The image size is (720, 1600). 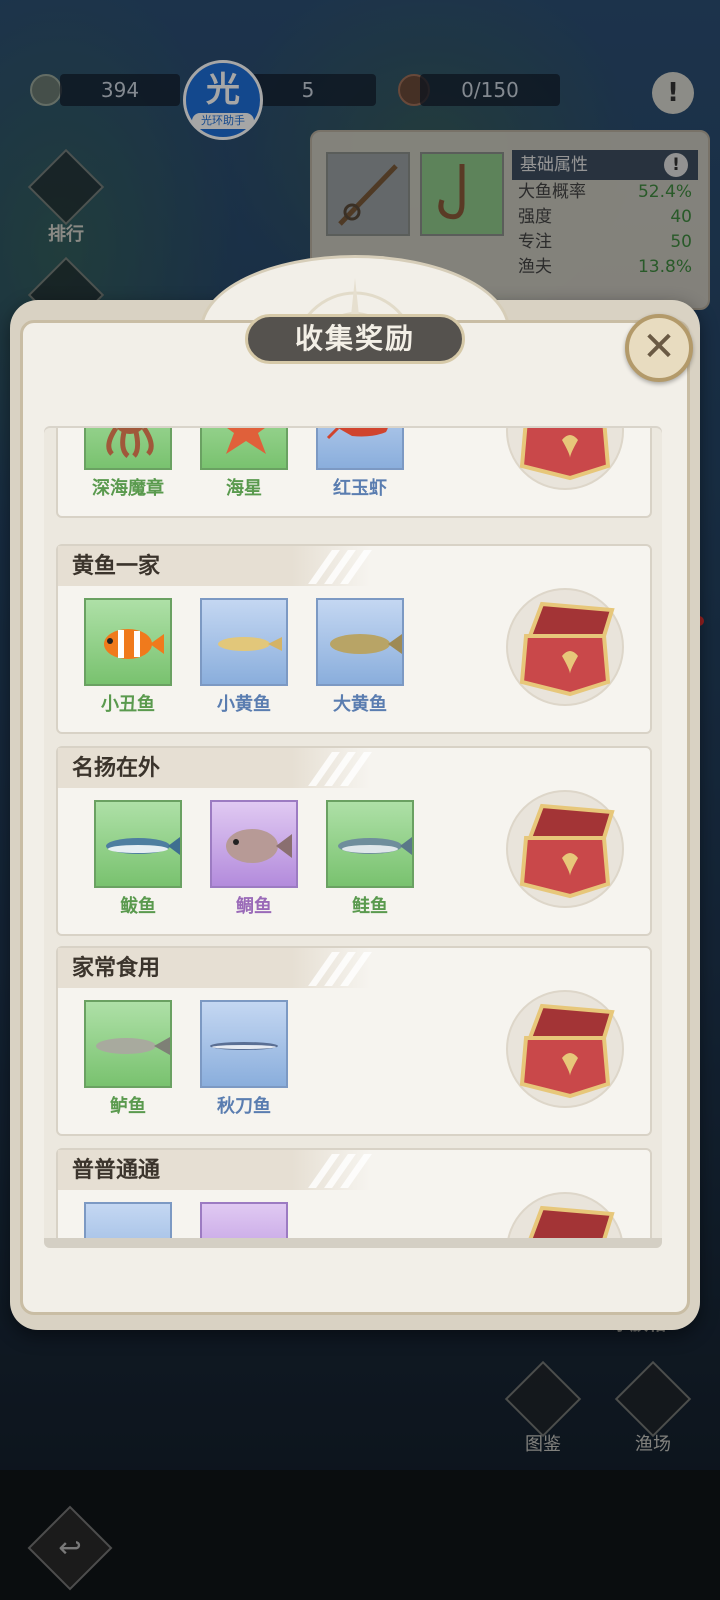 I want to click on fish-name: 鲑鱼, so click(x=370, y=906).